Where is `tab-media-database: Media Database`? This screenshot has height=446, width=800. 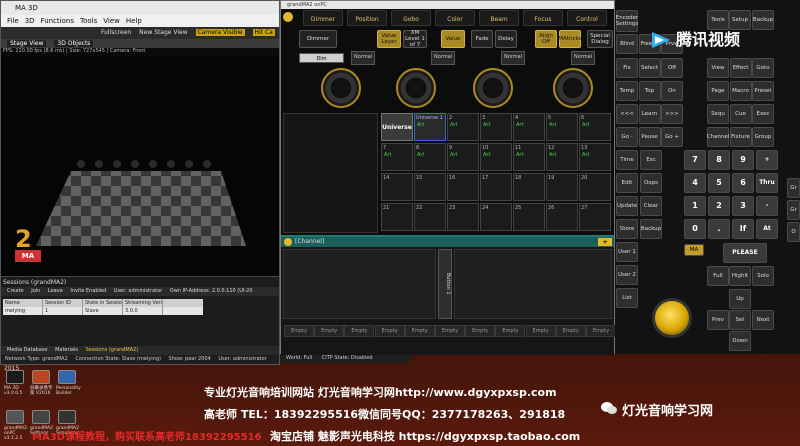
tab-media-database: Media Database is located at coordinates (27, 350).